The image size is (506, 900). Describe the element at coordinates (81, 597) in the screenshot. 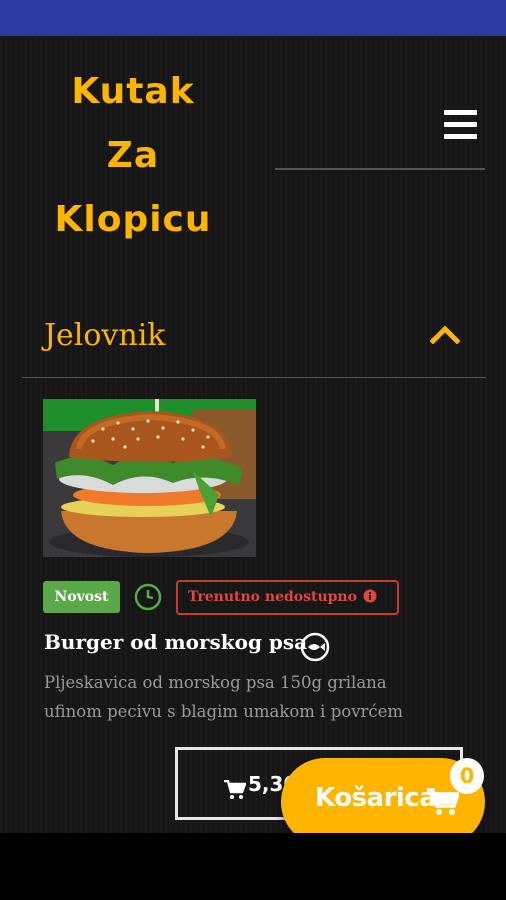

I see `new-badge: Novost` at that location.